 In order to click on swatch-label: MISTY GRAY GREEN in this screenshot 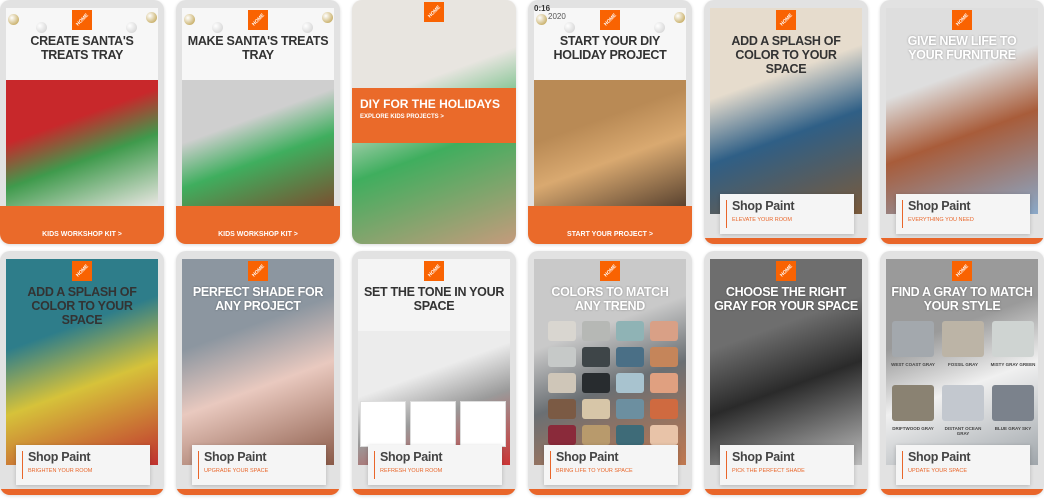, I will do `click(1013, 364)`.